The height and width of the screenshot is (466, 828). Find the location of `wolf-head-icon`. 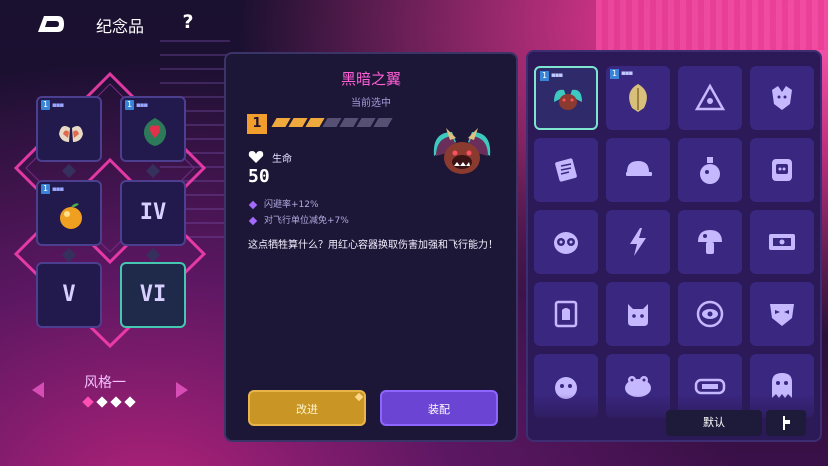

wolf-head-icon is located at coordinates (782, 98).